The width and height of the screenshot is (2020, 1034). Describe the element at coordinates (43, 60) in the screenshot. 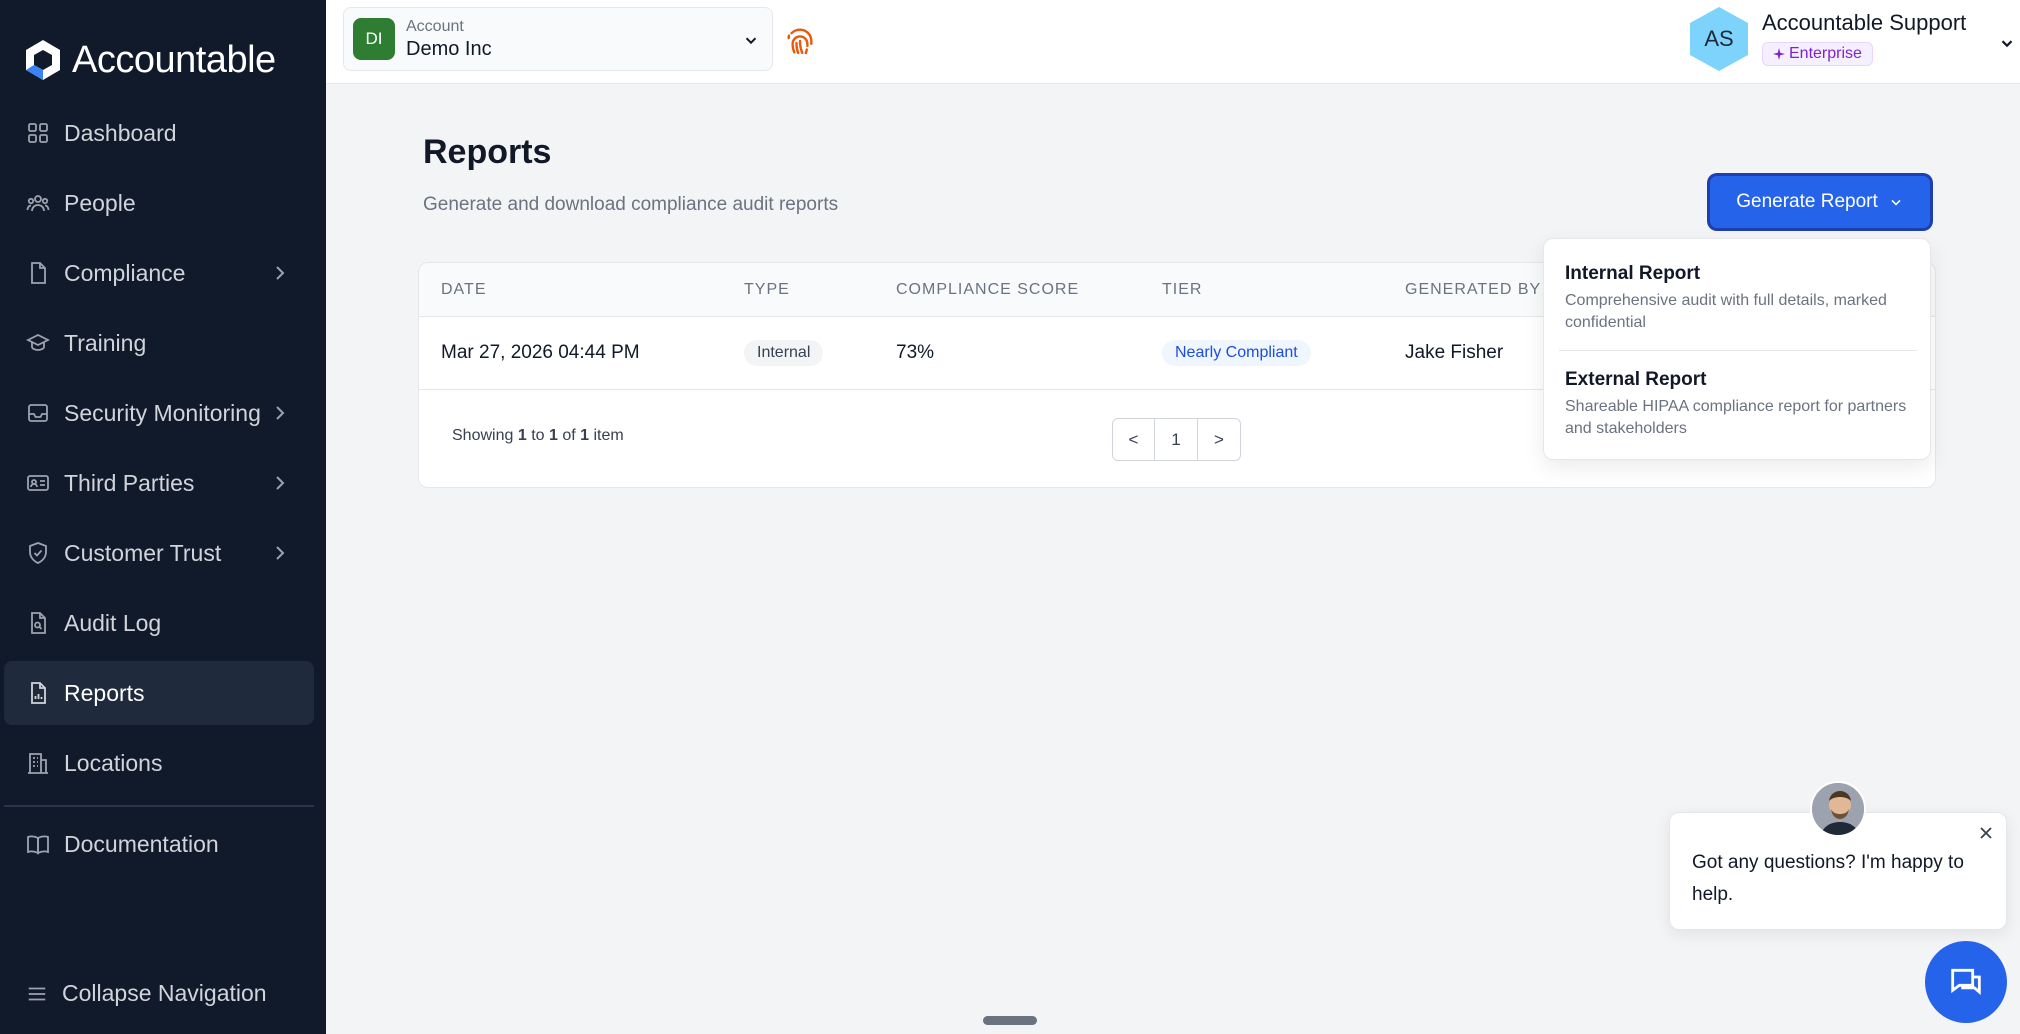

I see `accountable-logo-icon` at that location.